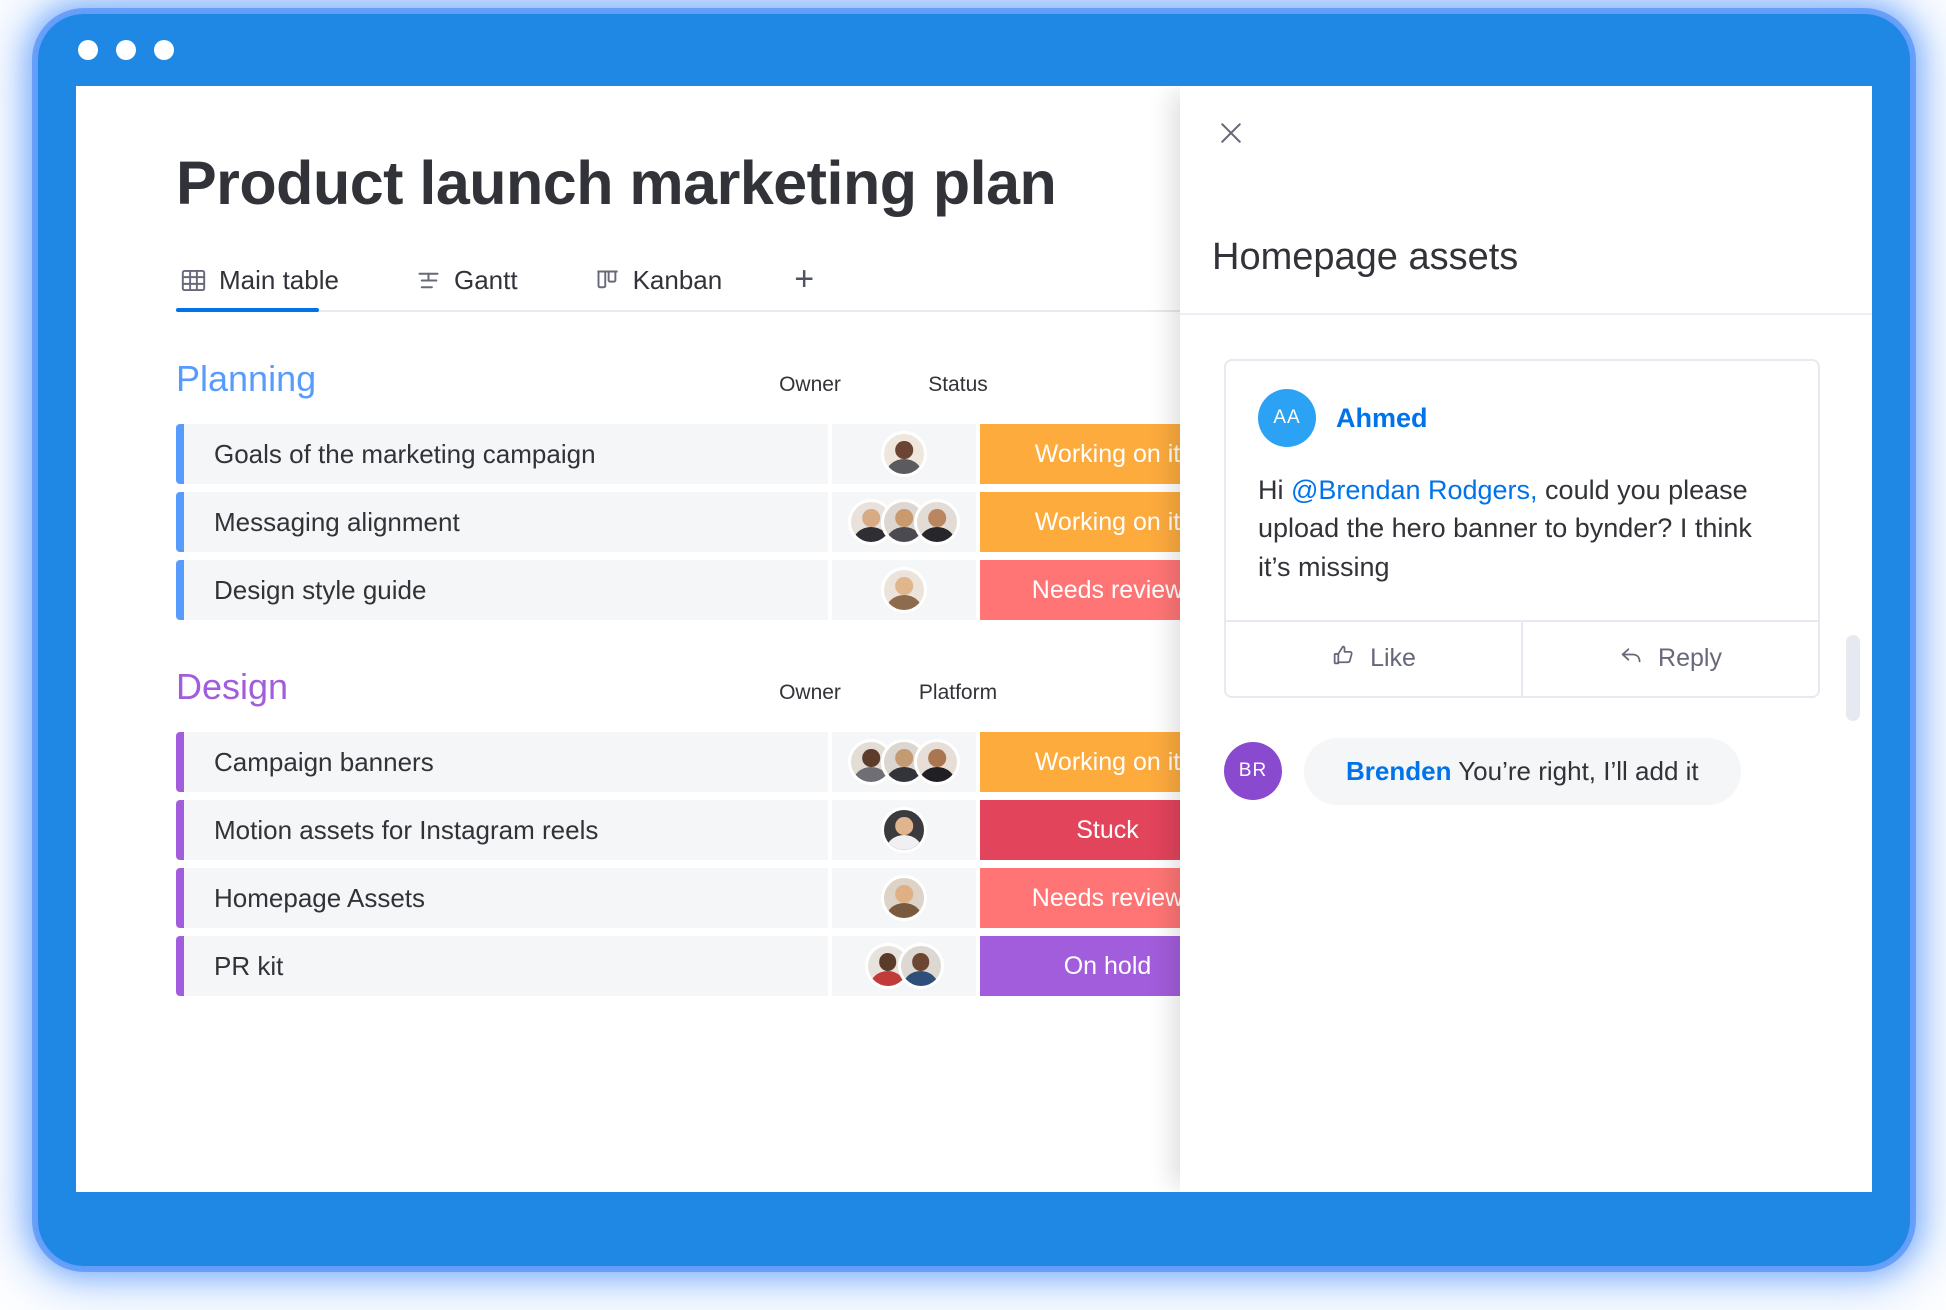 The height and width of the screenshot is (1310, 1946). What do you see at coordinates (1287, 418) in the screenshot?
I see `avatar: AA` at bounding box center [1287, 418].